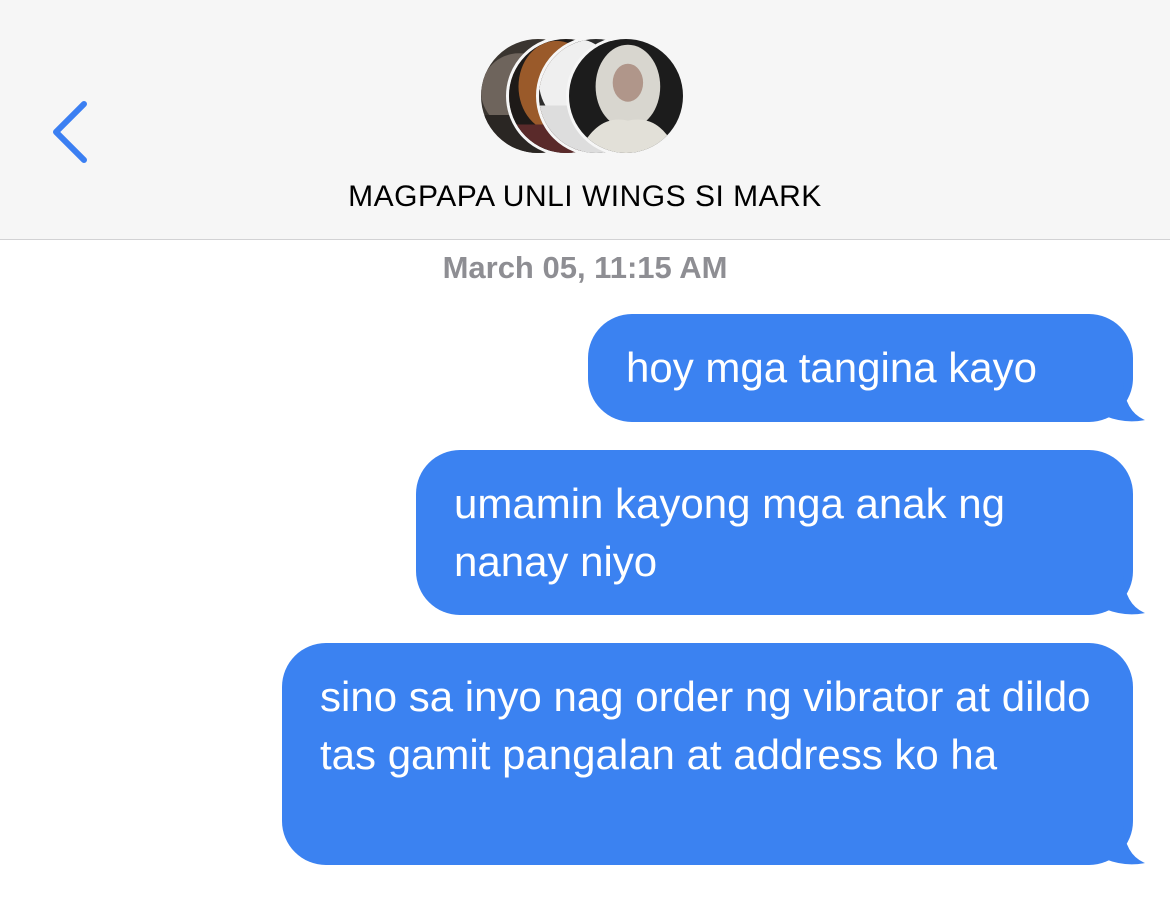 The height and width of the screenshot is (923, 1170). I want to click on message-text: hoy mga tangina kayo, so click(831, 367).